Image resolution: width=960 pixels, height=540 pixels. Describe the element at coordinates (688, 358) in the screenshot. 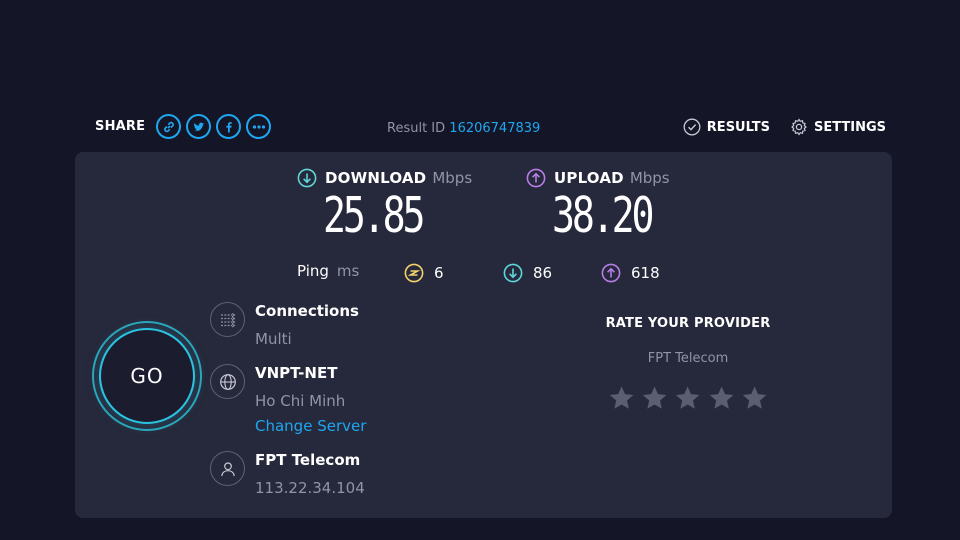

I see `rate-provider-name: FPT Telecom` at that location.